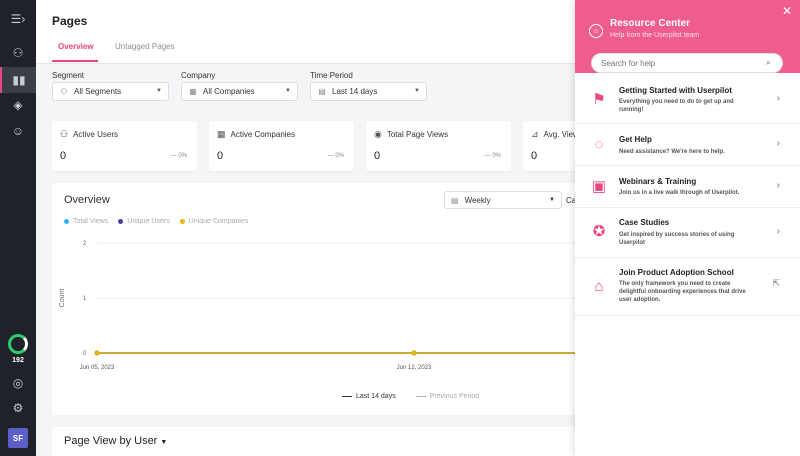 Image resolution: width=800 pixels, height=456 pixels. I want to click on analytics-icon: ▮▮, so click(18, 80).